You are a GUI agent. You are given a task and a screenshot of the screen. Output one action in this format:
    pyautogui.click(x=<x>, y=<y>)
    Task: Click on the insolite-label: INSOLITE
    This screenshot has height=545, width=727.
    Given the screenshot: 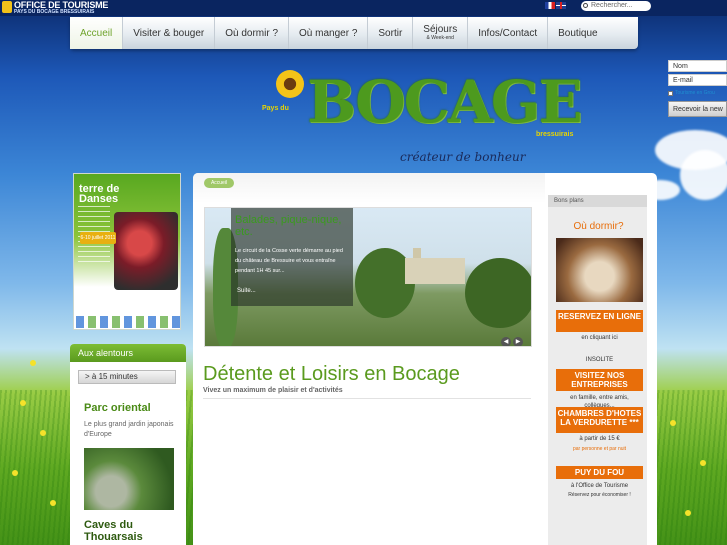 What is the action you would take?
    pyautogui.click(x=599, y=360)
    